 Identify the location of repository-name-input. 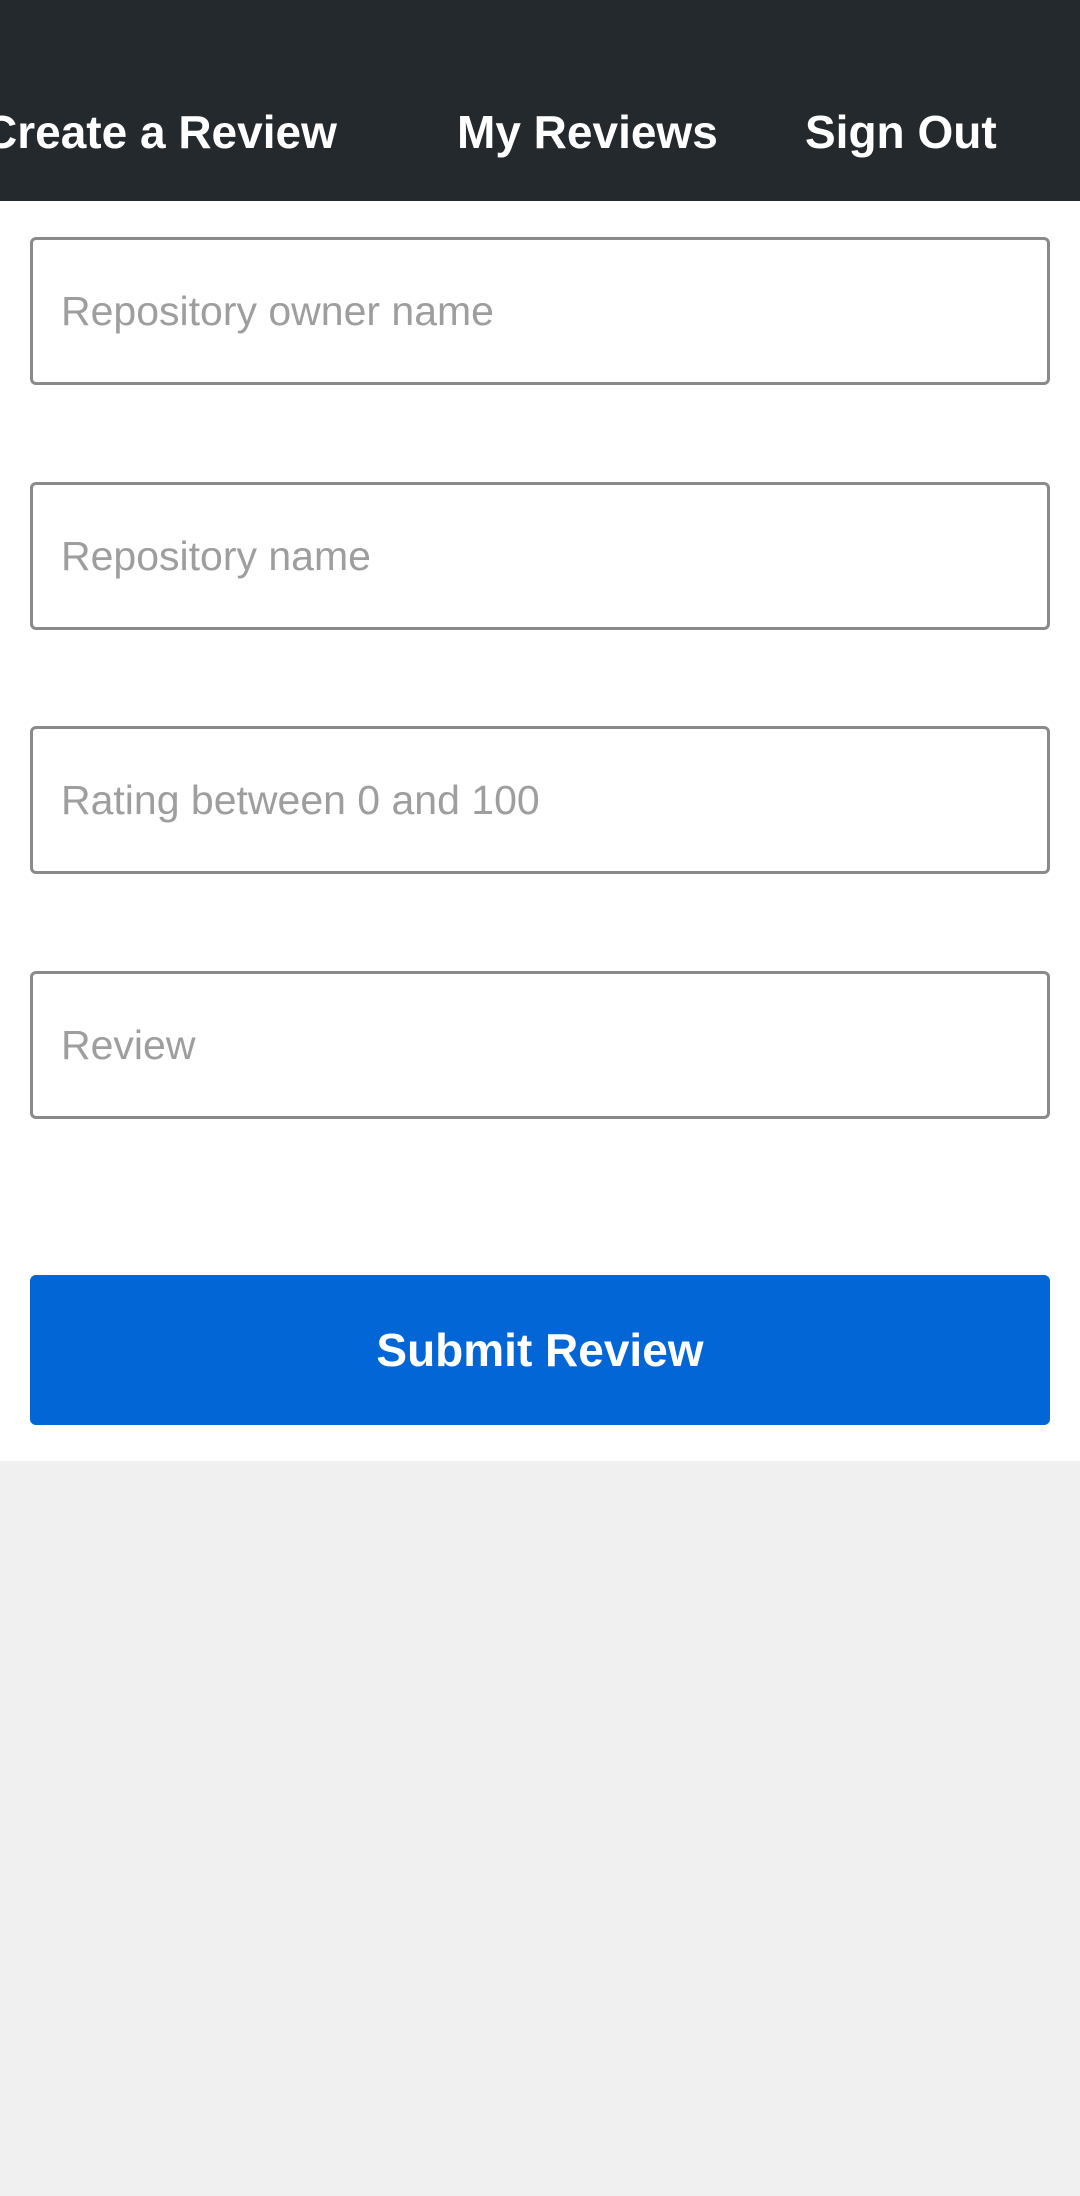
(540, 556).